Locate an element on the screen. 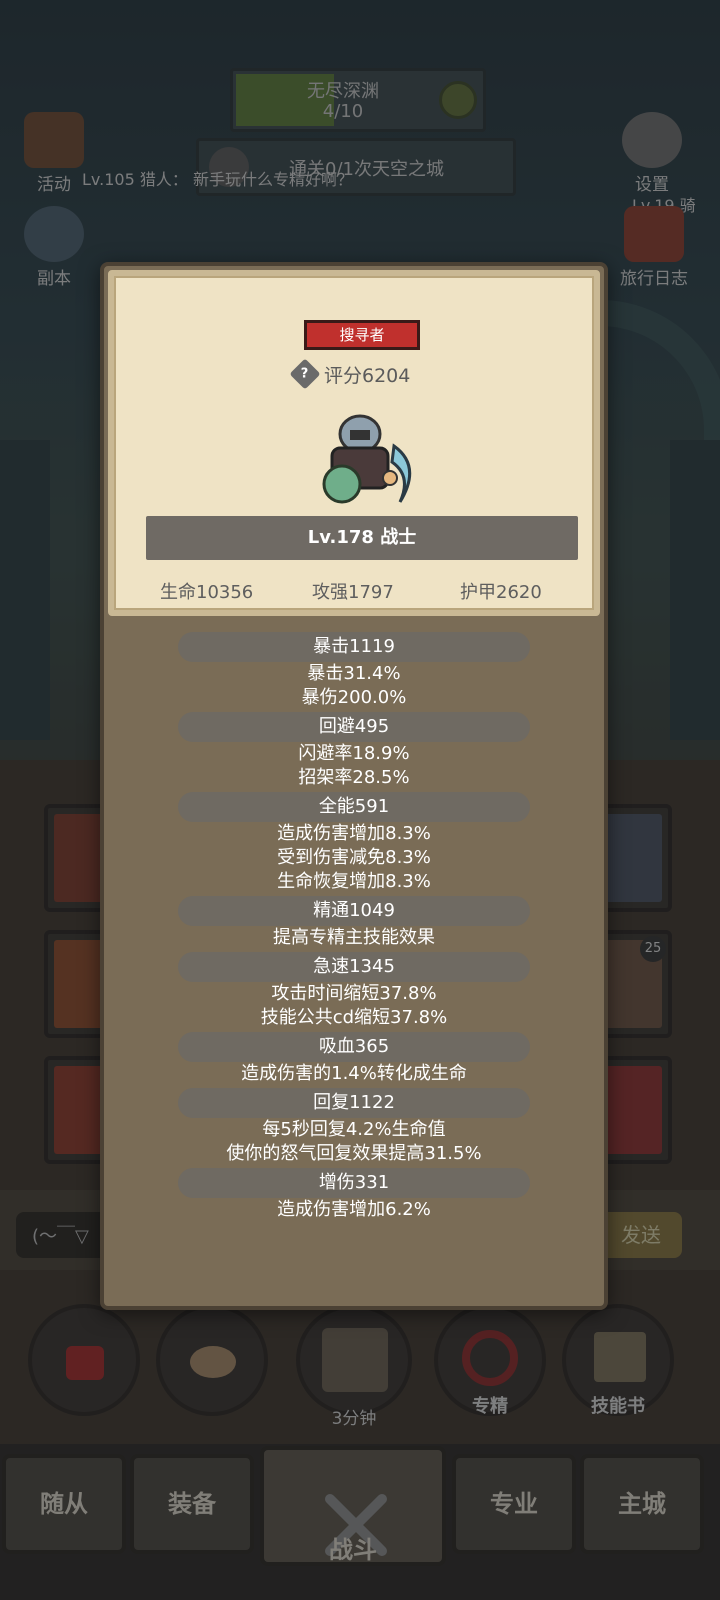 Image resolution: width=720 pixels, height=1600 pixels. attribute-header: 增伤331 is located at coordinates (354, 1183).